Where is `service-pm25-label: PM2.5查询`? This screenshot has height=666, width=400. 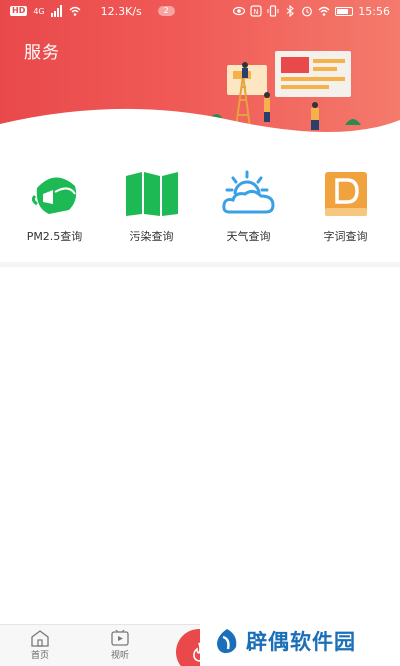 service-pm25-label: PM2.5查询 is located at coordinates (54, 236).